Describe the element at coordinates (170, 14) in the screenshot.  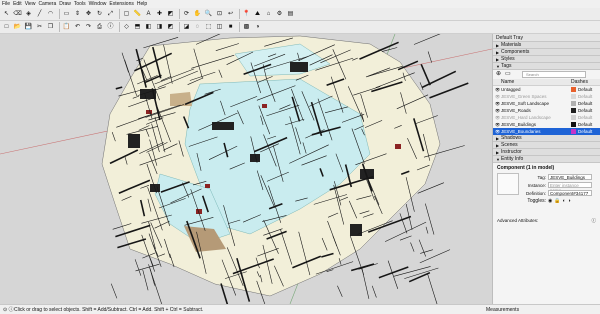
I see `section-icon: ◩` at that location.